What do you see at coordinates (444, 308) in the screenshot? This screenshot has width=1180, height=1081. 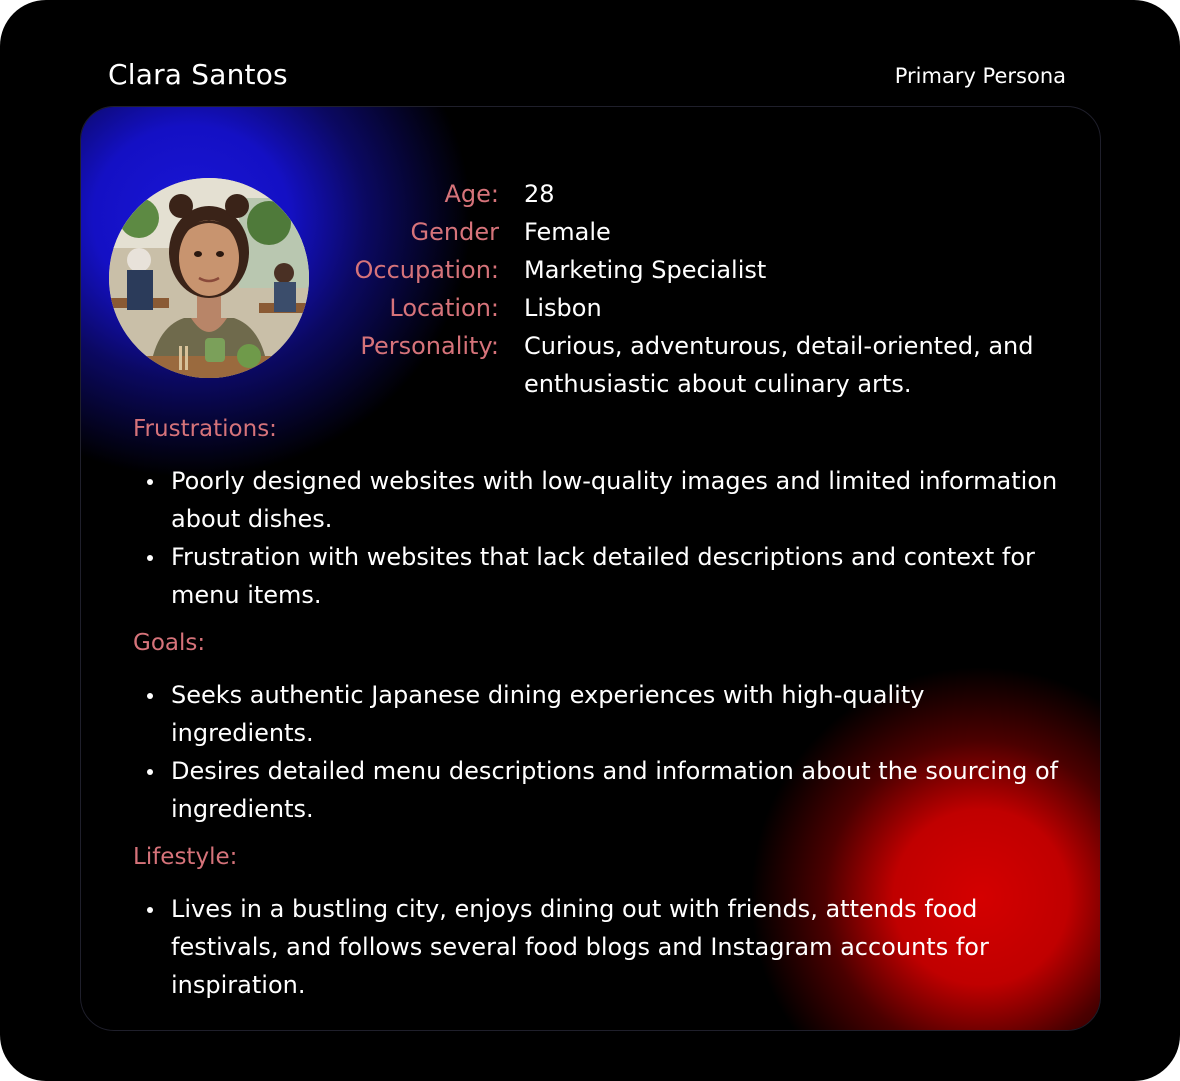 I see `location-label: Location:` at bounding box center [444, 308].